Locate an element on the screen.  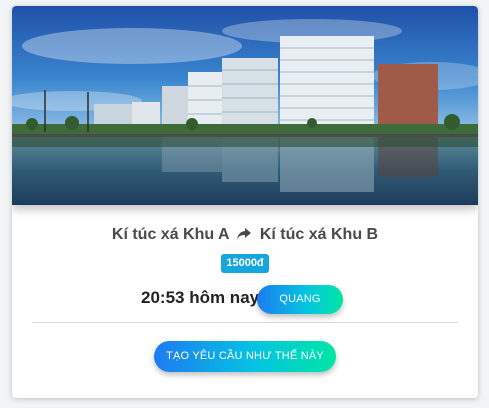
create-similar-request-button: TẠO YÊU CẦU NHƯ THẾ NÀY is located at coordinates (245, 356).